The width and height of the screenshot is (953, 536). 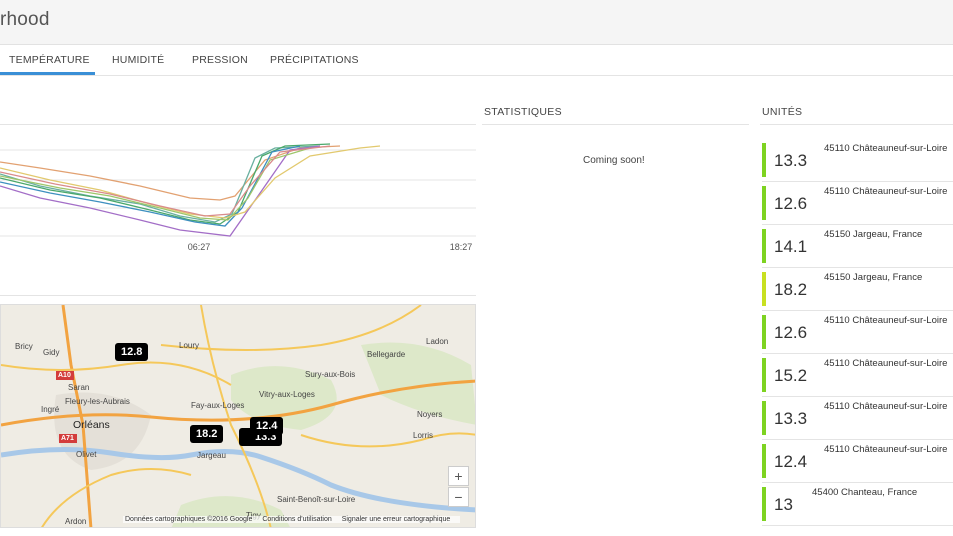 I want to click on x-tick-label: 18:27, so click(x=461, y=247).